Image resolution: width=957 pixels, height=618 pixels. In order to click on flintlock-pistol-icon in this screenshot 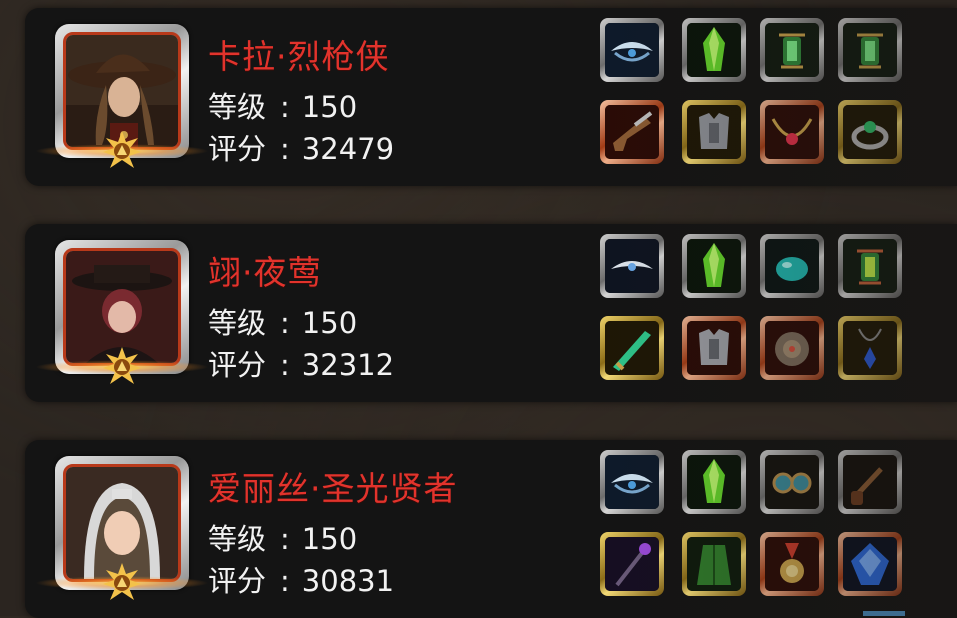, I will do `click(632, 132)`.